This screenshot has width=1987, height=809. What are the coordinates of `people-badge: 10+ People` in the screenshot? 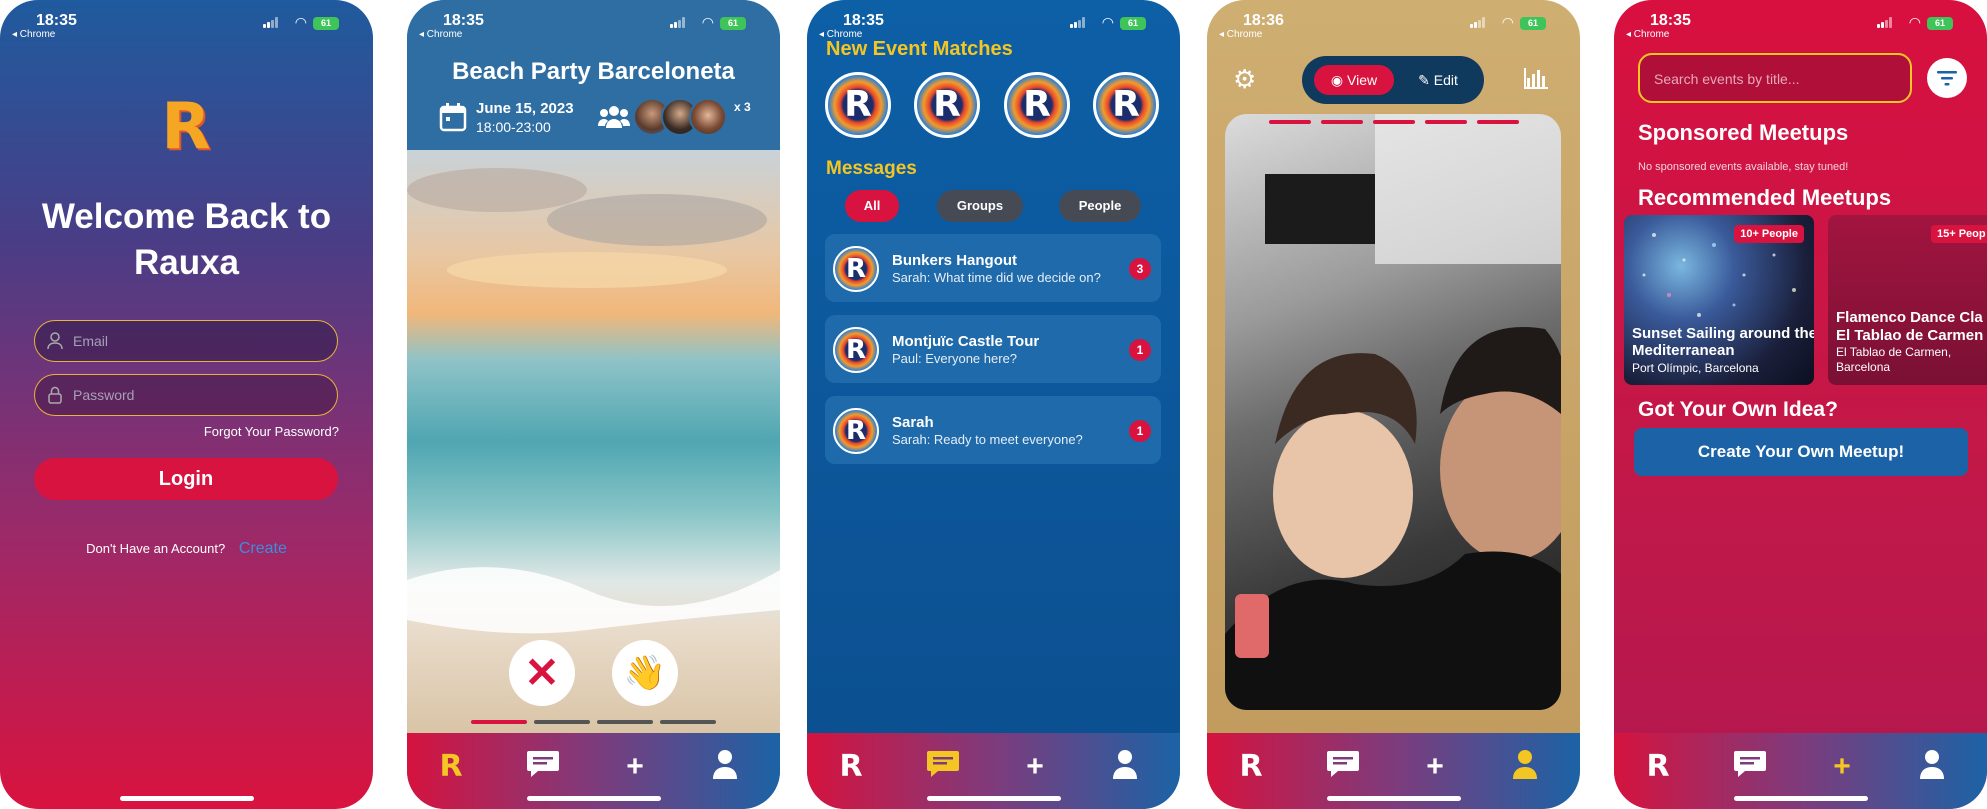 It's located at (1769, 234).